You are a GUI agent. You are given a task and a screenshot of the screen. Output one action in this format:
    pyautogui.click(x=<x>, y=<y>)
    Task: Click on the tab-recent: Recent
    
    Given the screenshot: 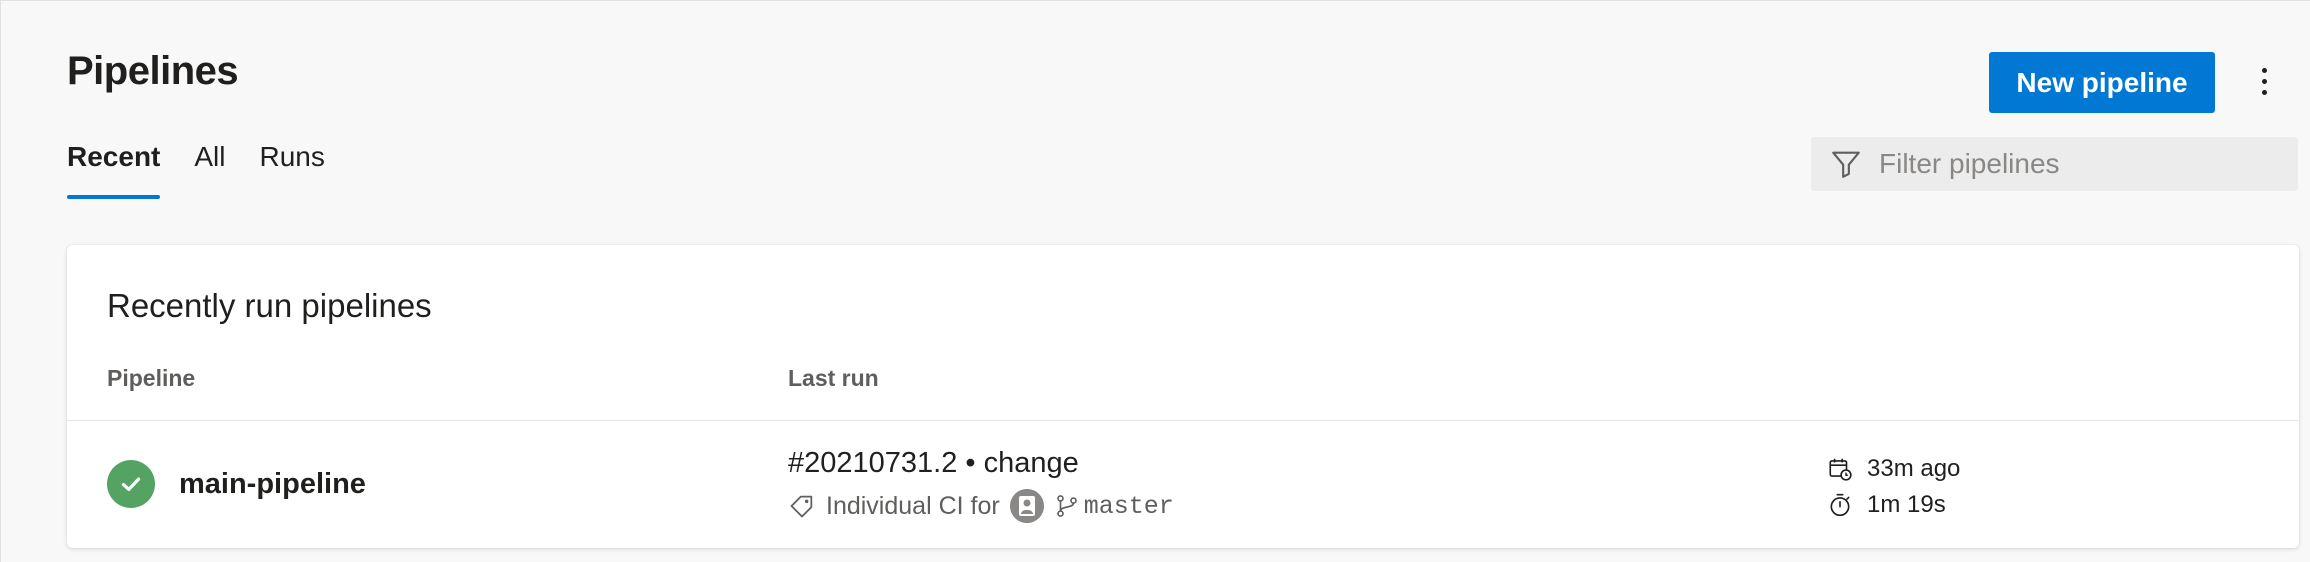 What is the action you would take?
    pyautogui.click(x=114, y=170)
    